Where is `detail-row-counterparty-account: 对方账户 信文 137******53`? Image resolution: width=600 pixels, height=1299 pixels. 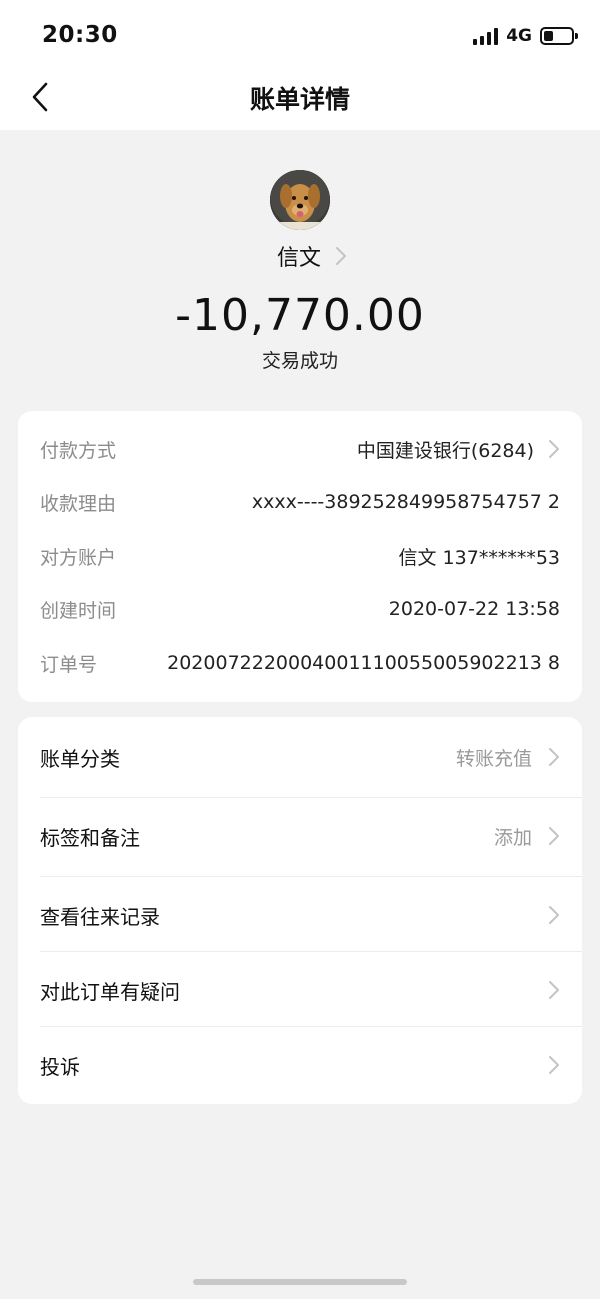 detail-row-counterparty-account: 对方账户 信文 137******53 is located at coordinates (300, 556).